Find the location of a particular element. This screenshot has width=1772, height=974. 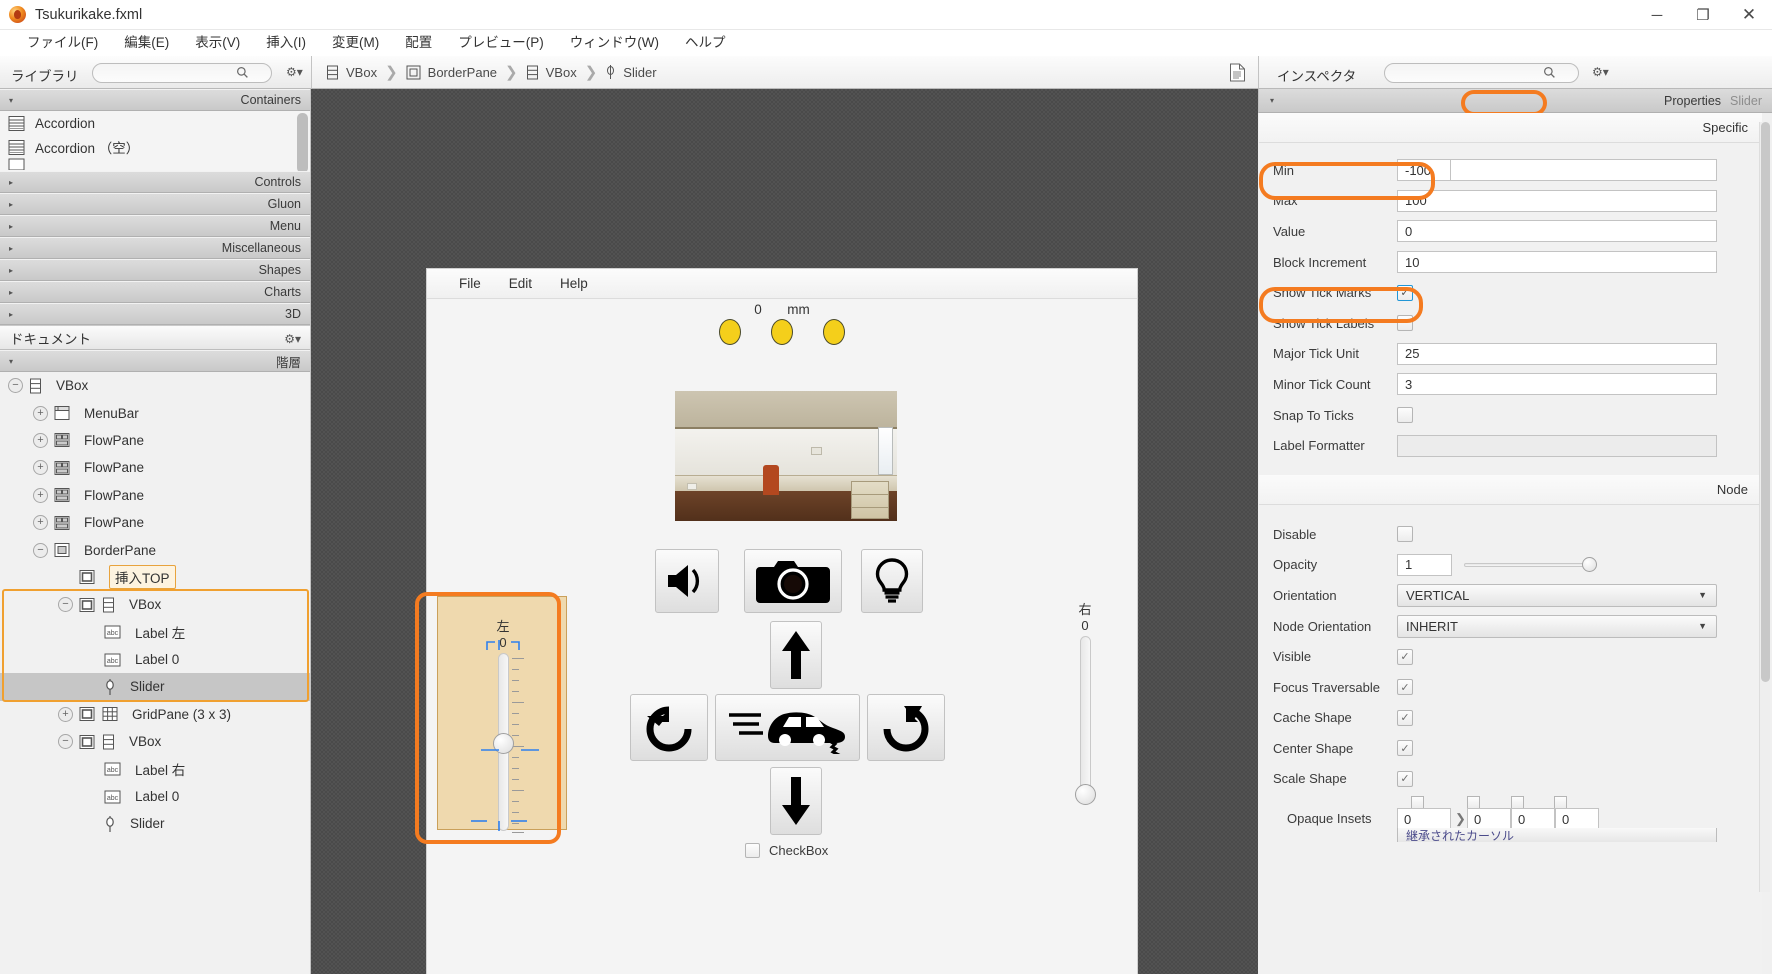

menu-file: ファイル(F) is located at coordinates (62, 43).